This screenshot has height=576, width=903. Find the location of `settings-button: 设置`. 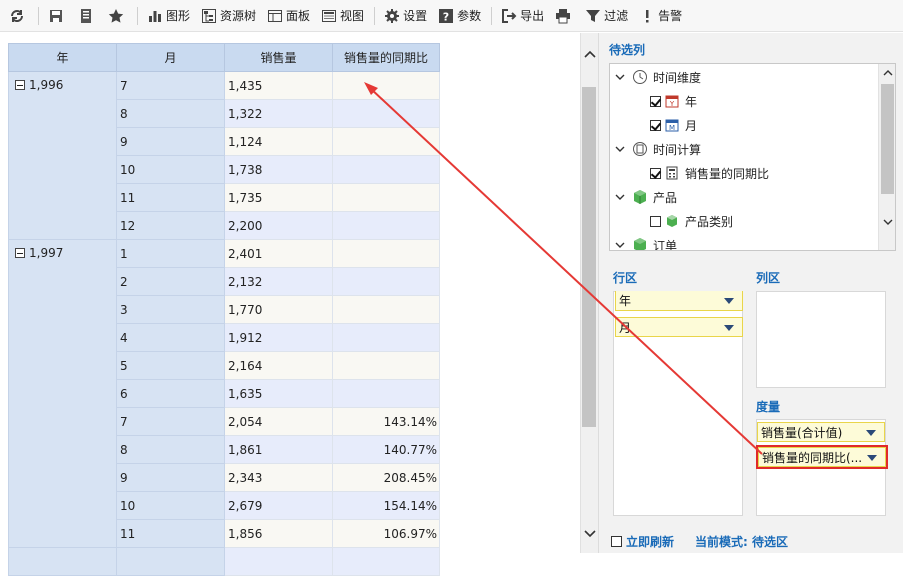

settings-button: 设置 is located at coordinates (405, 16).